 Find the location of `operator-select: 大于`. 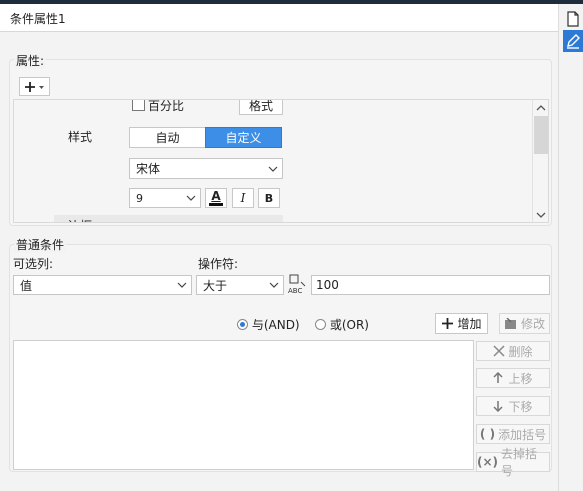

operator-select: 大于 is located at coordinates (240, 285).